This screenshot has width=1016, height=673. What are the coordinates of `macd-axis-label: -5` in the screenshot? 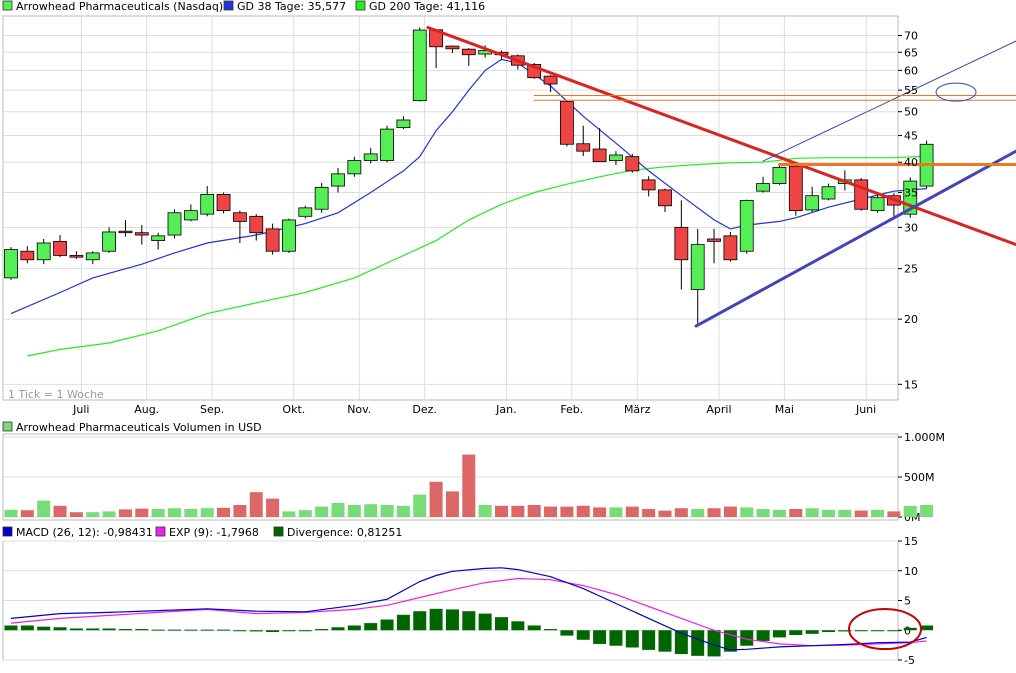 It's located at (909, 660).